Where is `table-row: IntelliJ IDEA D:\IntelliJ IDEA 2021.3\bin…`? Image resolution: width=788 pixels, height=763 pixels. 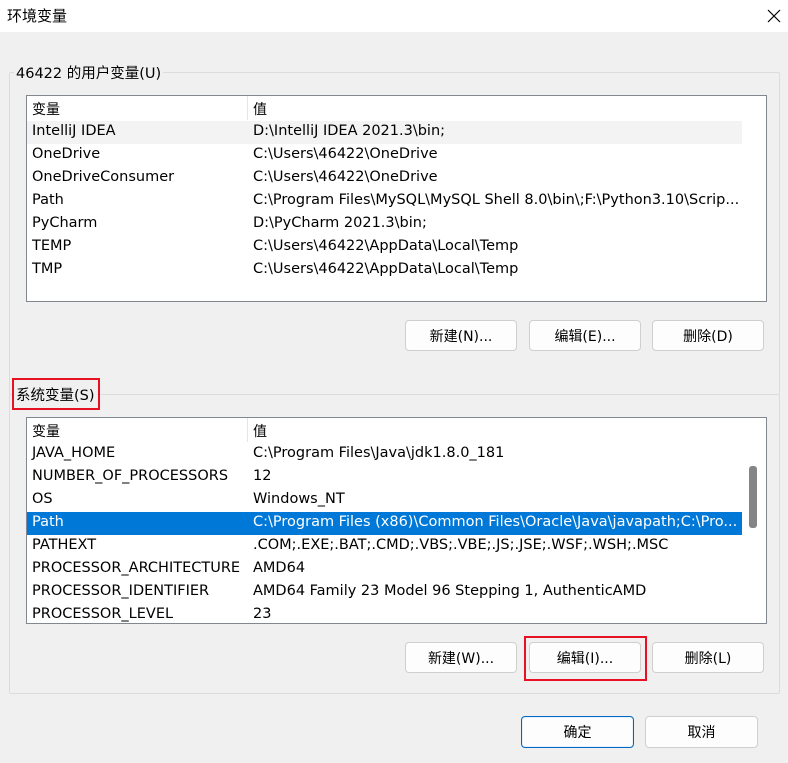
table-row: IntelliJ IDEA D:\IntelliJ IDEA 2021.3\bin… is located at coordinates (384, 132).